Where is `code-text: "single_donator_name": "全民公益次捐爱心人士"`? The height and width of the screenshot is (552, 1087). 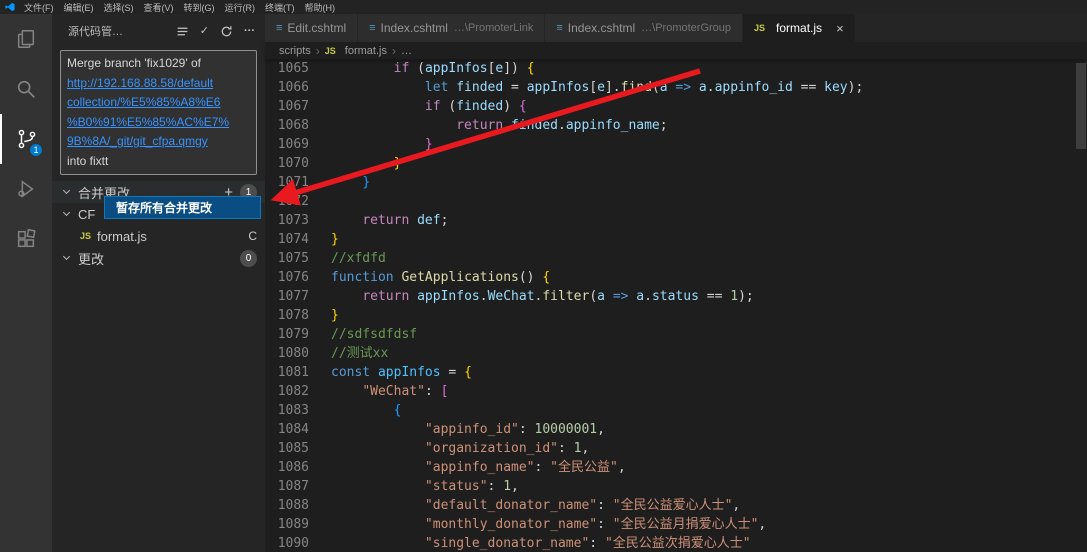 code-text: "single_donator_name": "全民公益次捐爱心人士" is located at coordinates (541, 543).